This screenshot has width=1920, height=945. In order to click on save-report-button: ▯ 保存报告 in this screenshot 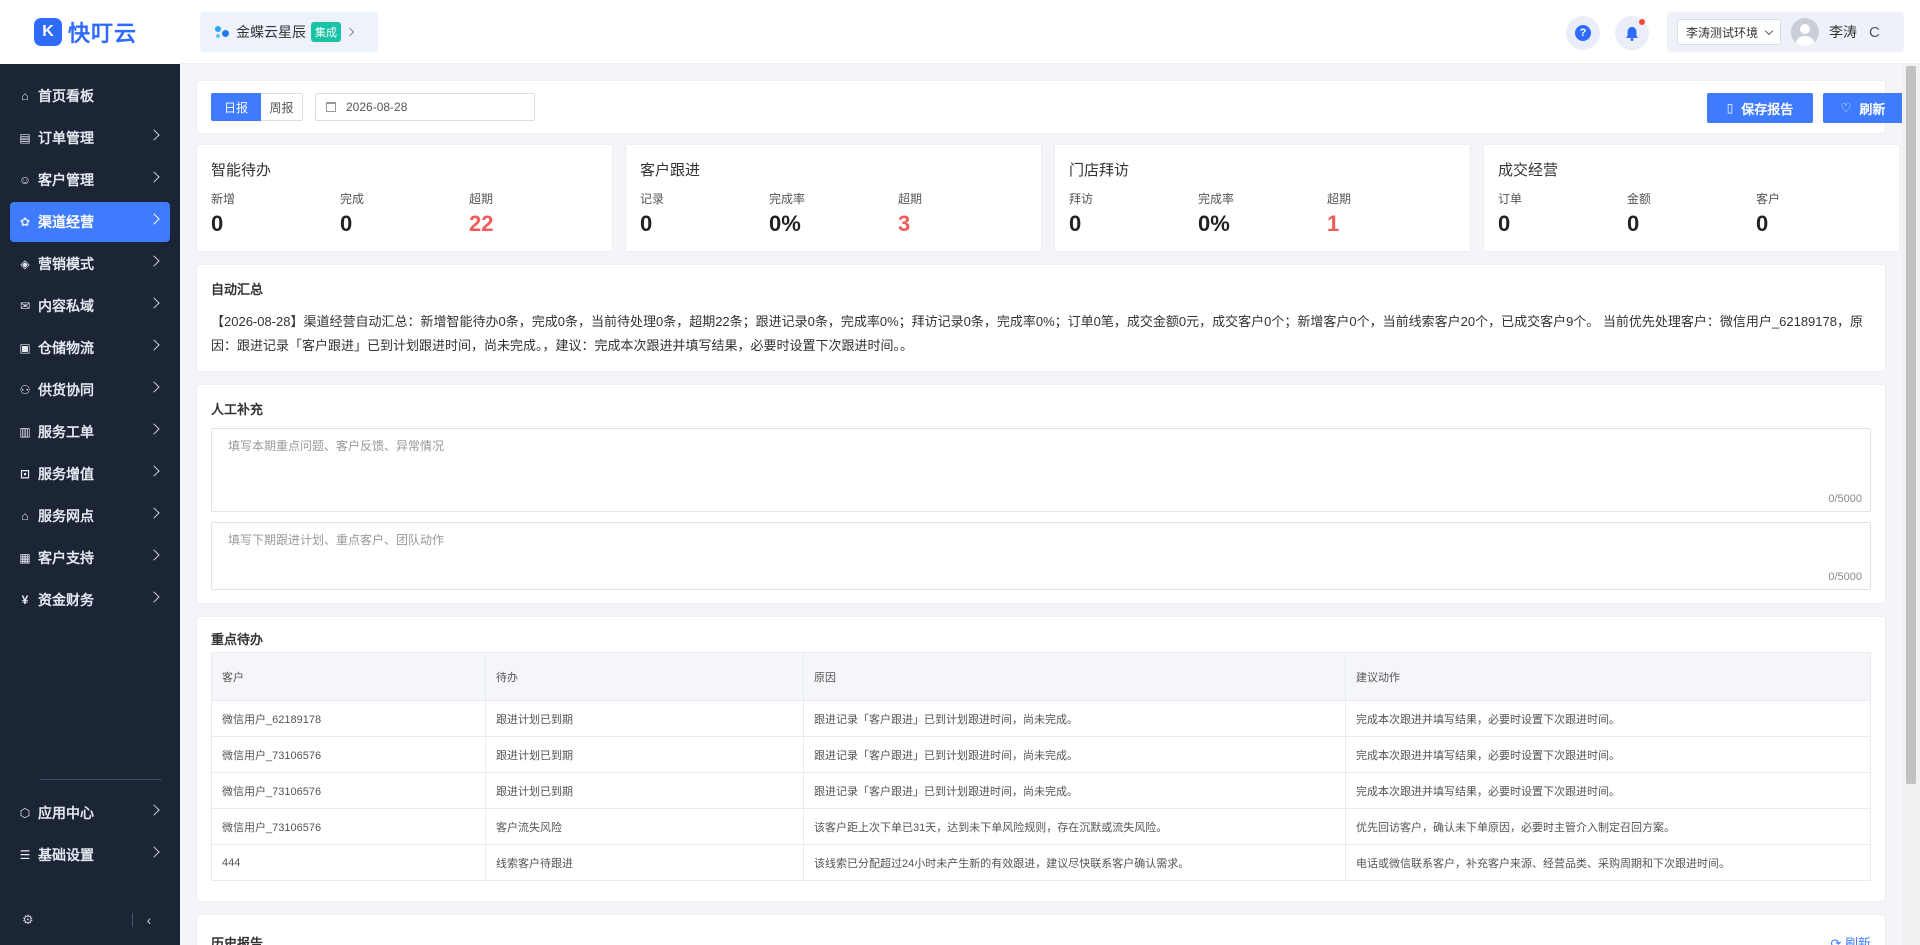, I will do `click(1760, 108)`.